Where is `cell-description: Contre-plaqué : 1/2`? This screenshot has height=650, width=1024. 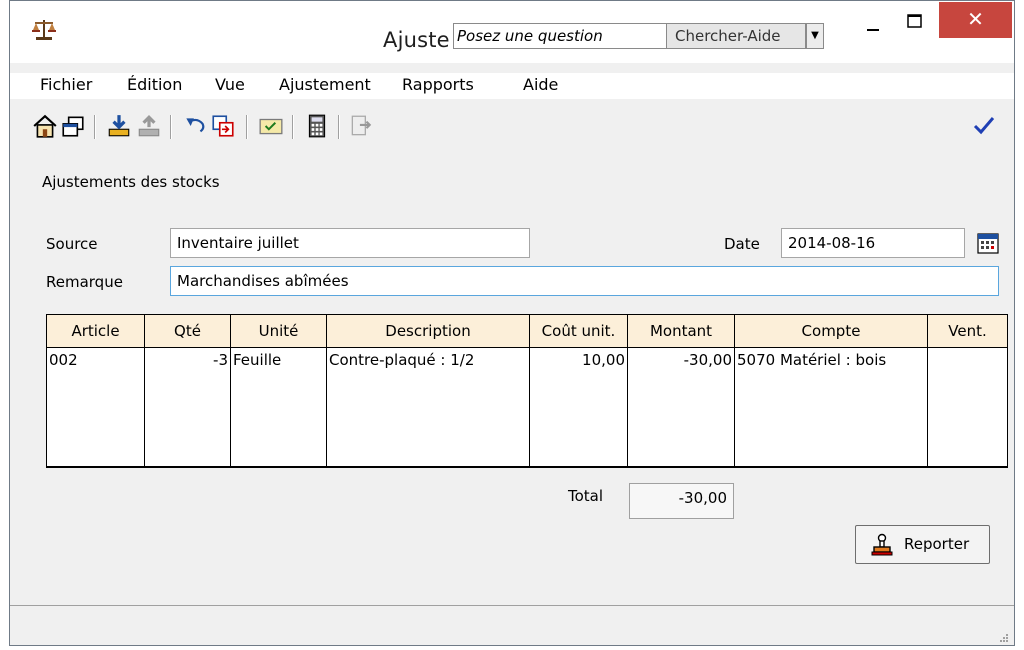 cell-description: Contre-plaqué : 1/2 is located at coordinates (428, 407).